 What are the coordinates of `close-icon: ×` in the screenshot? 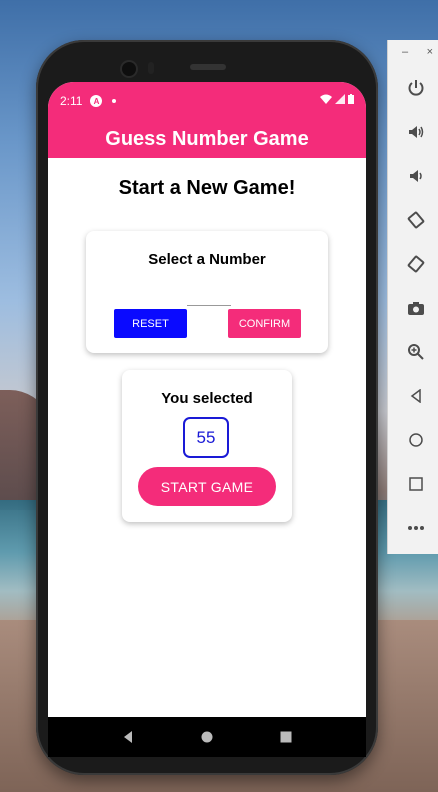 It's located at (430, 52).